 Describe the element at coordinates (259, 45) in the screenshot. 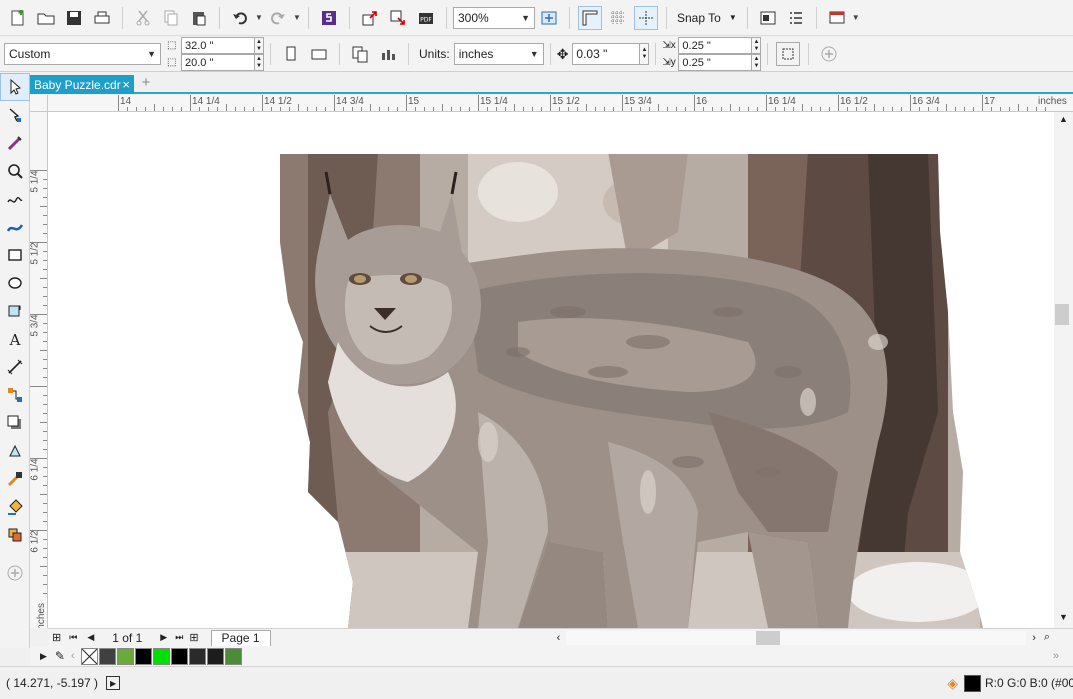

I see `page-width-spinner: ▲ ▼` at that location.